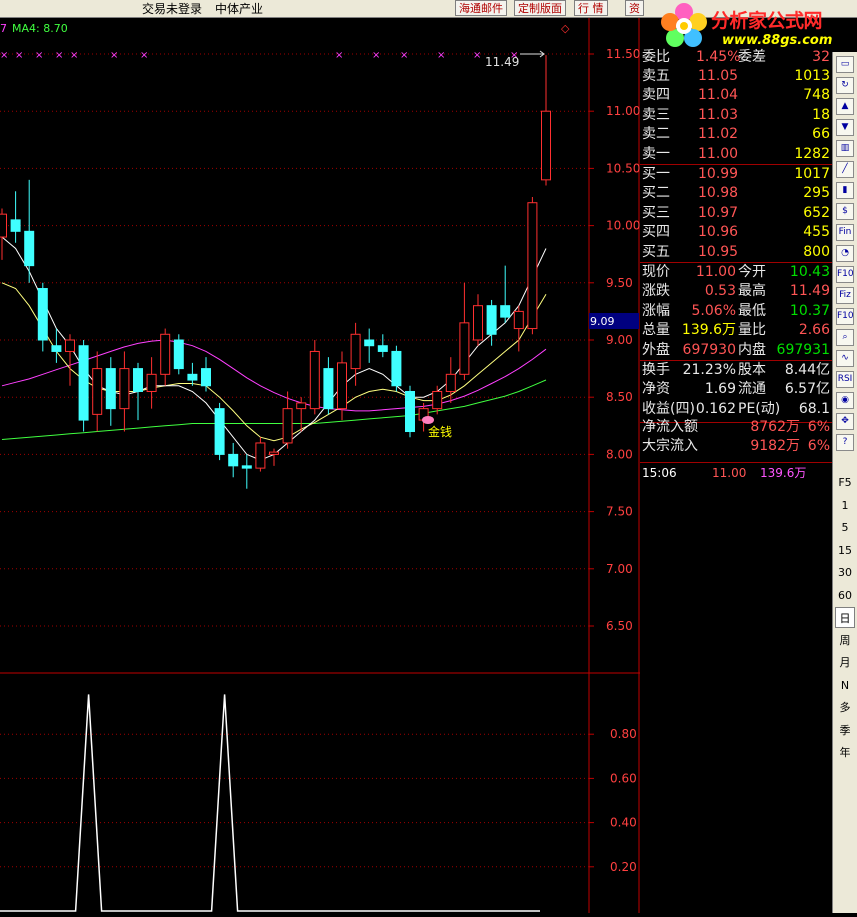 This screenshot has height=917, width=857. I want to click on chart-icon: ▥, so click(845, 148).